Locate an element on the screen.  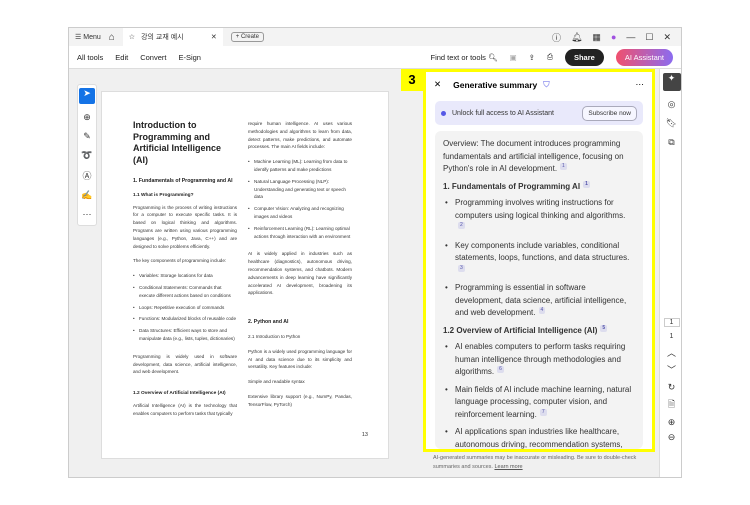
text-select-icon: Ⓐ is located at coordinates (86, 175).